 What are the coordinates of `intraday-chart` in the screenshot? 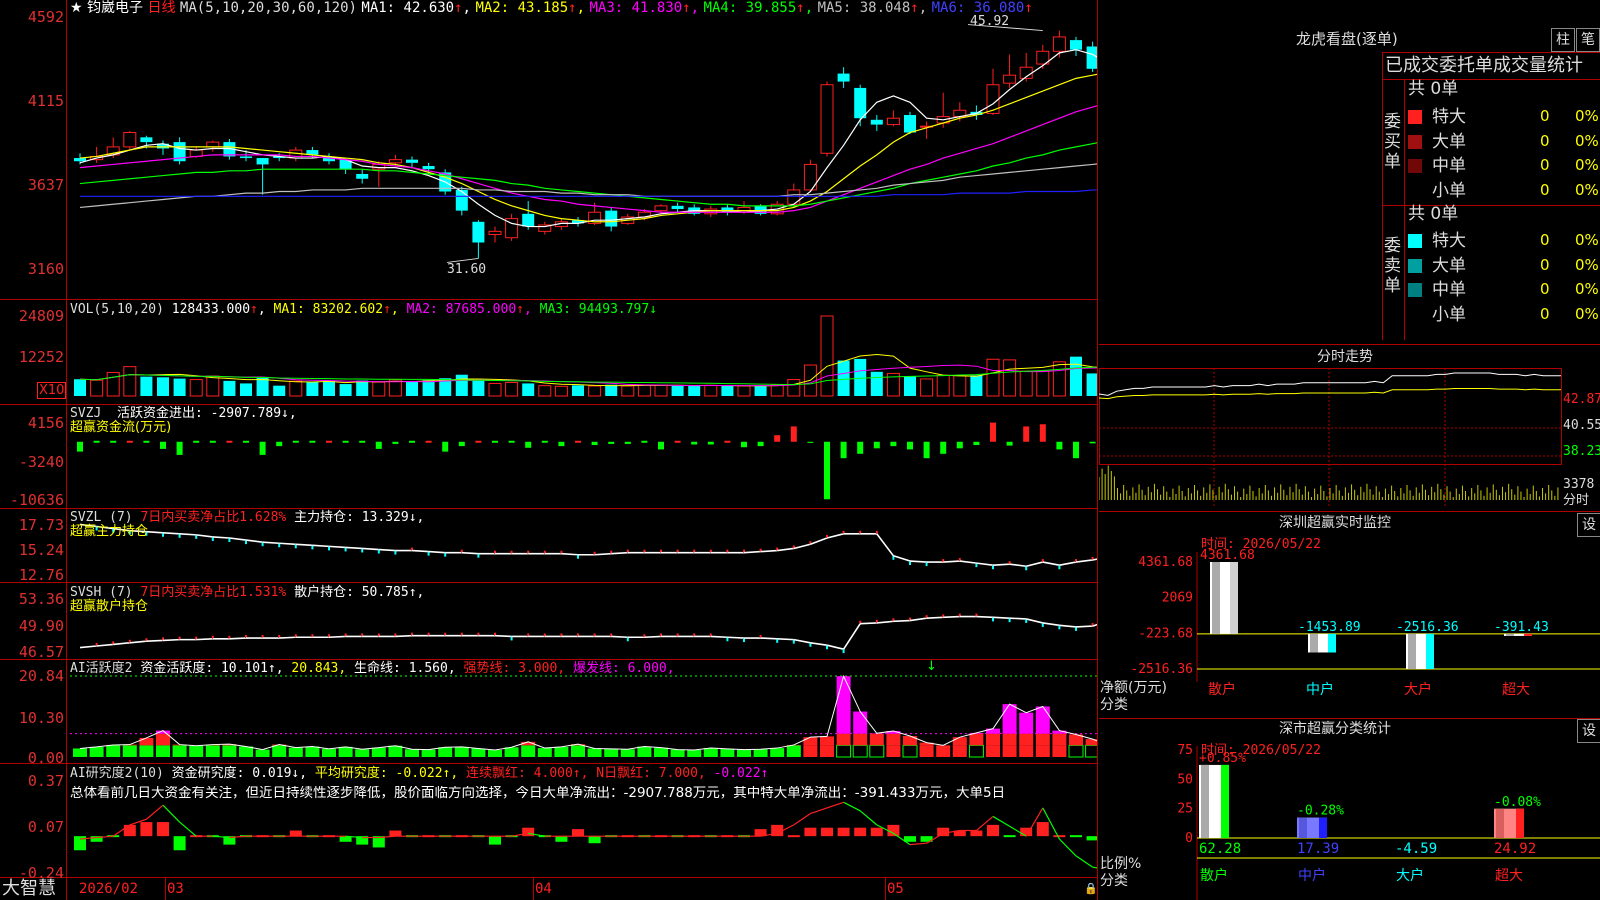 It's located at (1349, 438).